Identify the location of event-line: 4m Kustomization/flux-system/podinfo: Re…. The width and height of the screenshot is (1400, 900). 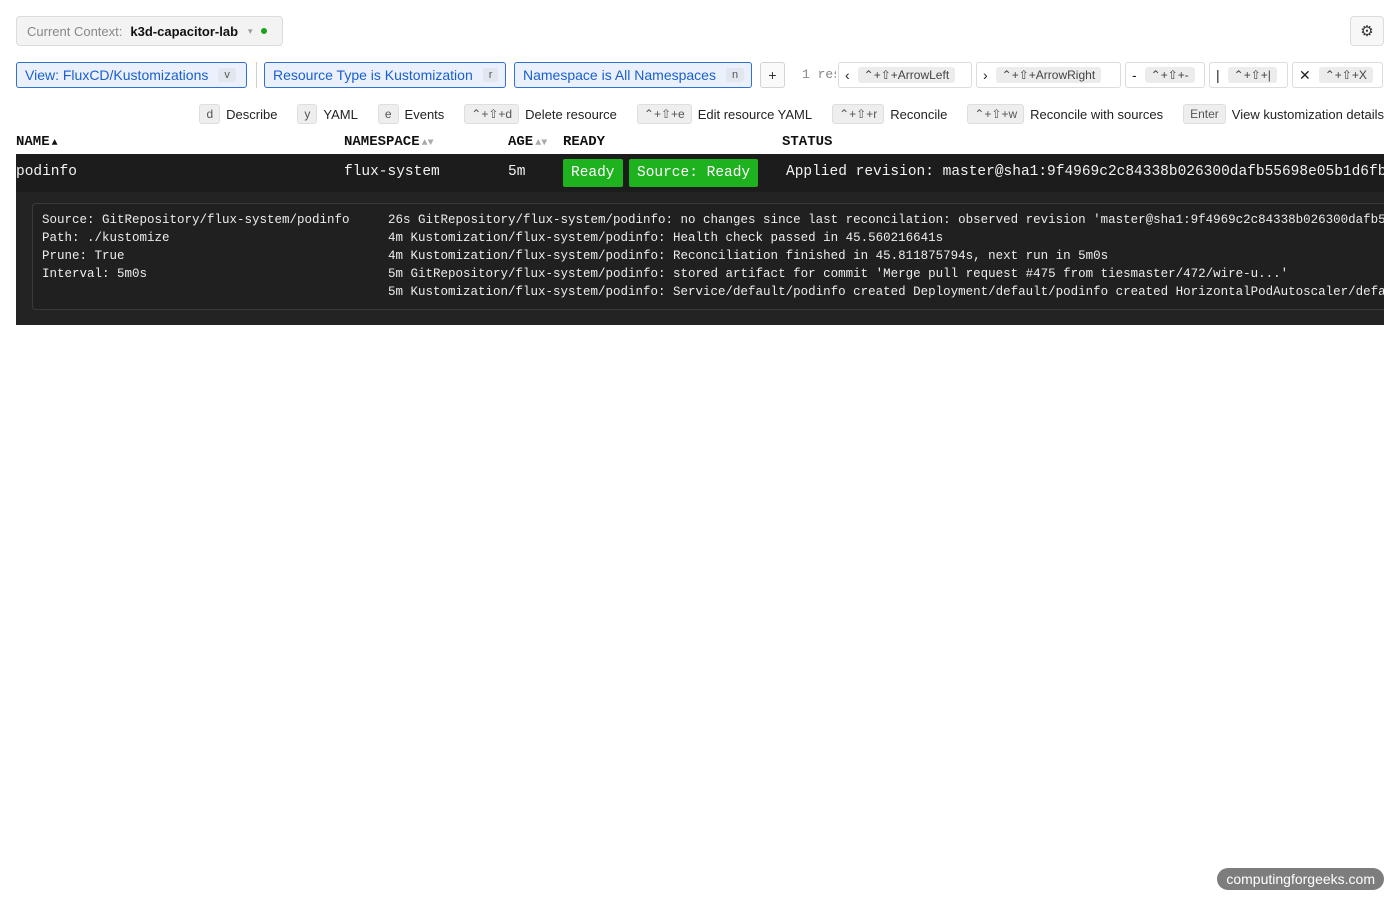
(748, 256).